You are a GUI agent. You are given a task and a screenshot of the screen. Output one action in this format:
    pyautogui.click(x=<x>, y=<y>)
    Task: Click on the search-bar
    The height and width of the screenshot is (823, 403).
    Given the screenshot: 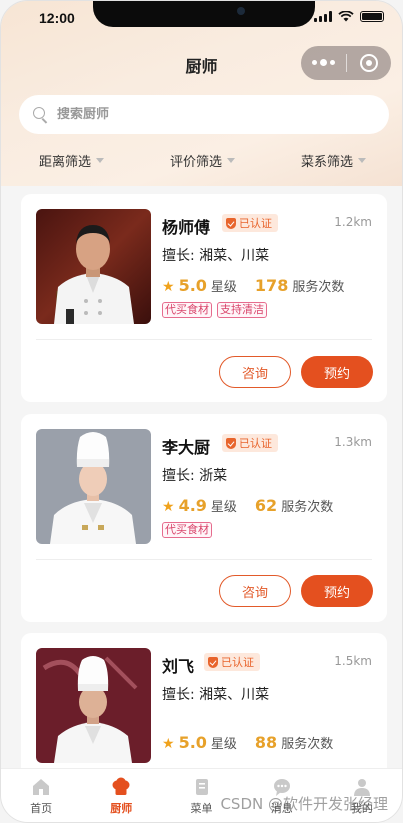 What is the action you would take?
    pyautogui.click(x=204, y=114)
    